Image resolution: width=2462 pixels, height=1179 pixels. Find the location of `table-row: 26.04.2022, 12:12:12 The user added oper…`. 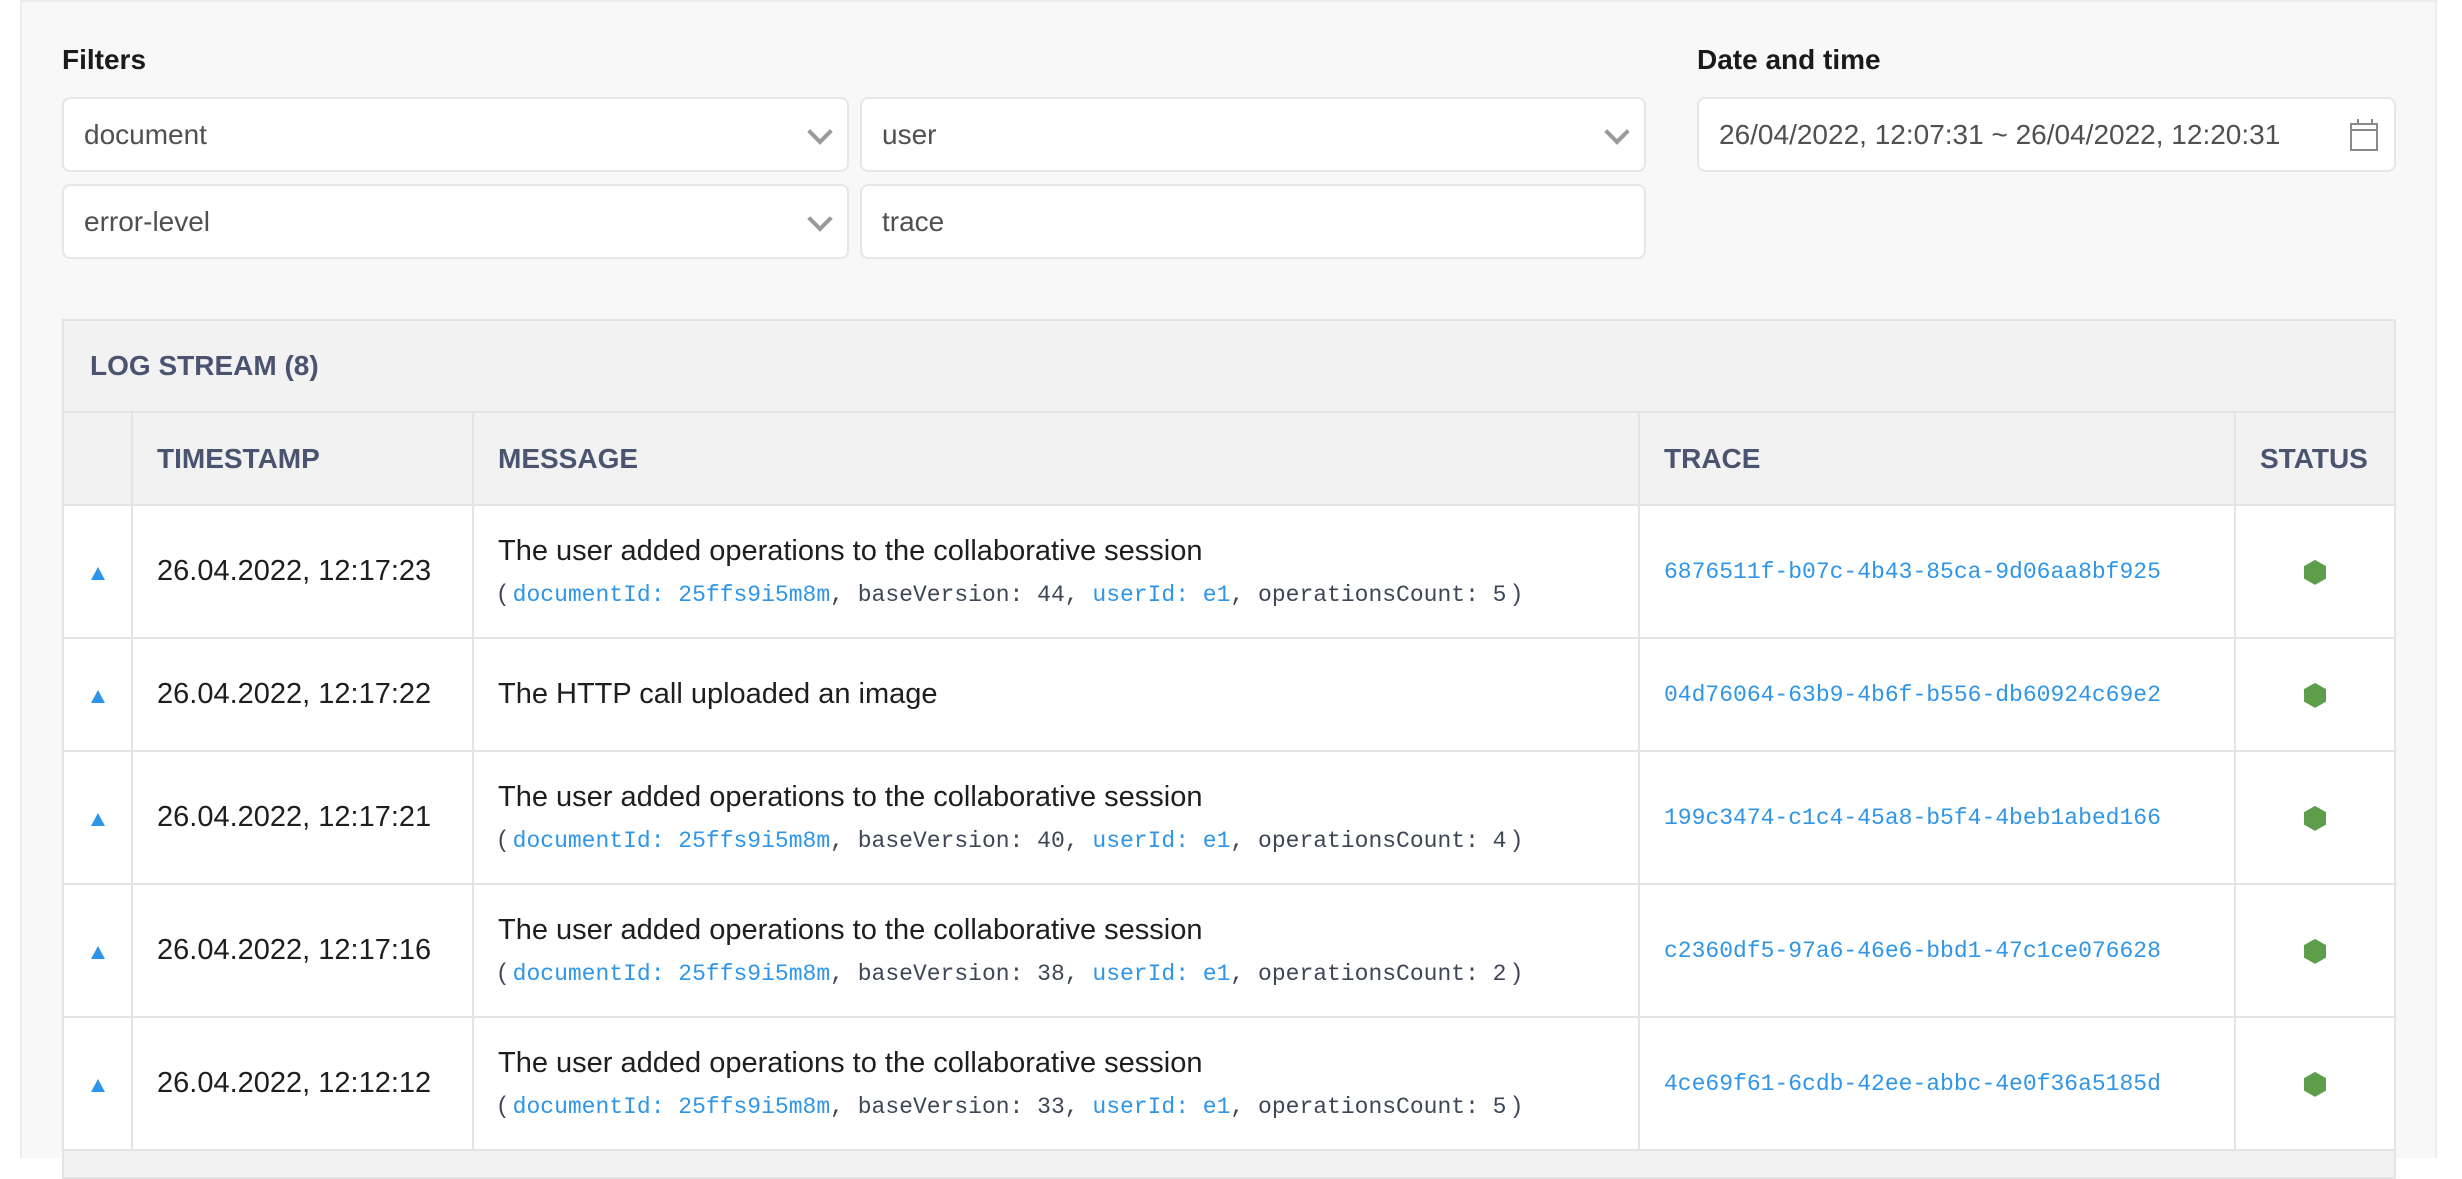

table-row: 26.04.2022, 12:12:12 The user added oper… is located at coordinates (1229, 1084).